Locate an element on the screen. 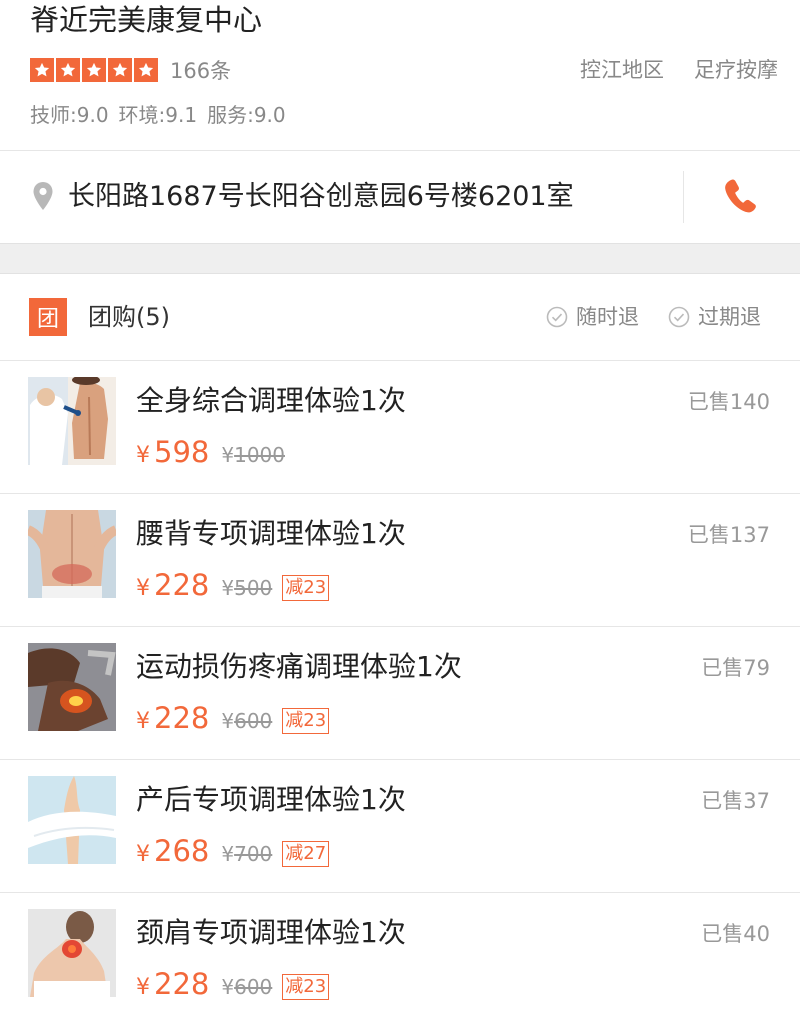 This screenshot has width=800, height=1018. original-price: ¥700 is located at coordinates (246, 854).